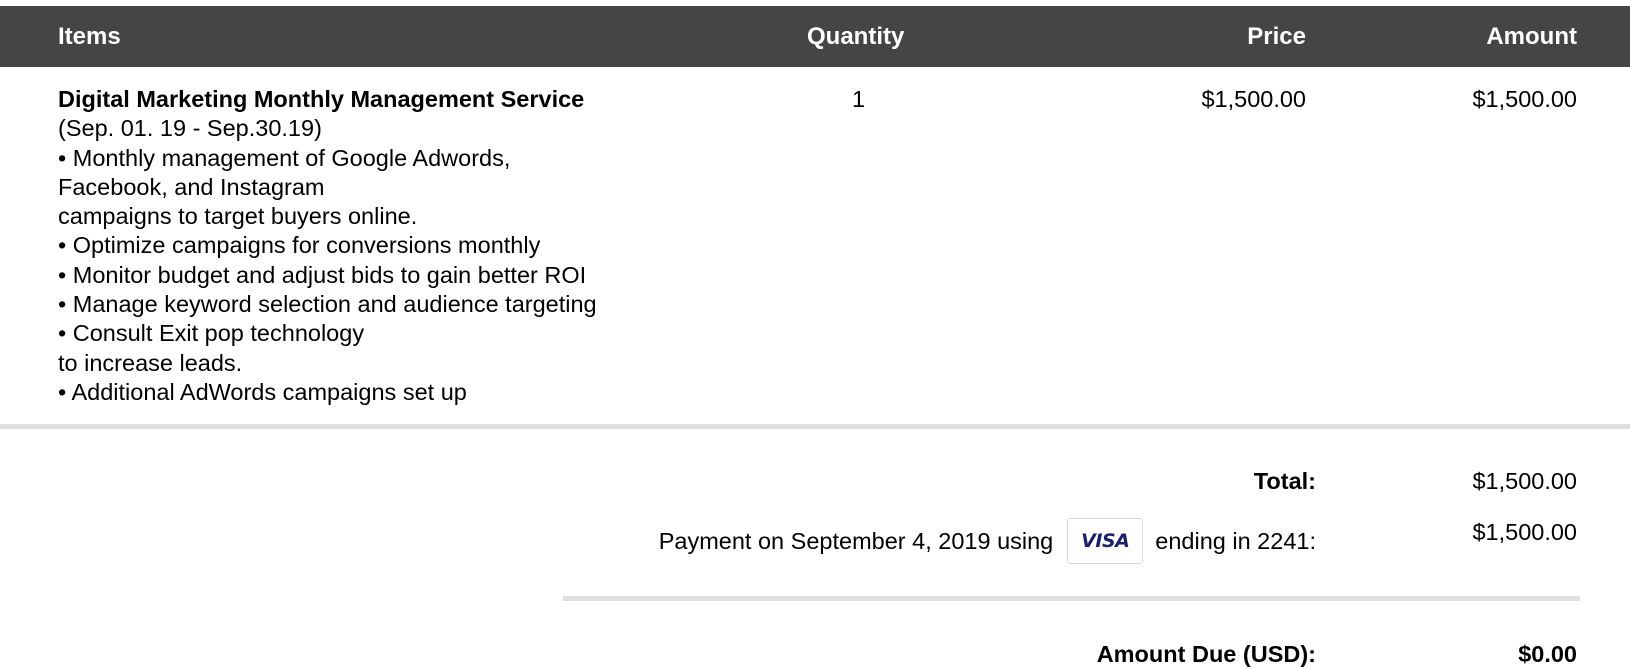 This screenshot has height=669, width=1630. Describe the element at coordinates (1253, 99) in the screenshot. I see `item-price: $1,500.00` at that location.